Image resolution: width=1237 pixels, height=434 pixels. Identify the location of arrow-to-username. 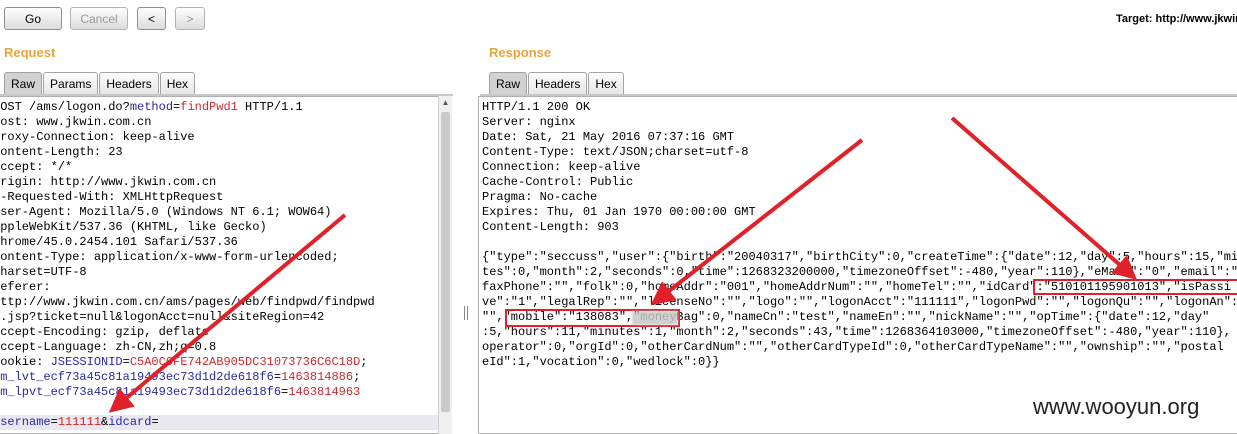
(227, 313).